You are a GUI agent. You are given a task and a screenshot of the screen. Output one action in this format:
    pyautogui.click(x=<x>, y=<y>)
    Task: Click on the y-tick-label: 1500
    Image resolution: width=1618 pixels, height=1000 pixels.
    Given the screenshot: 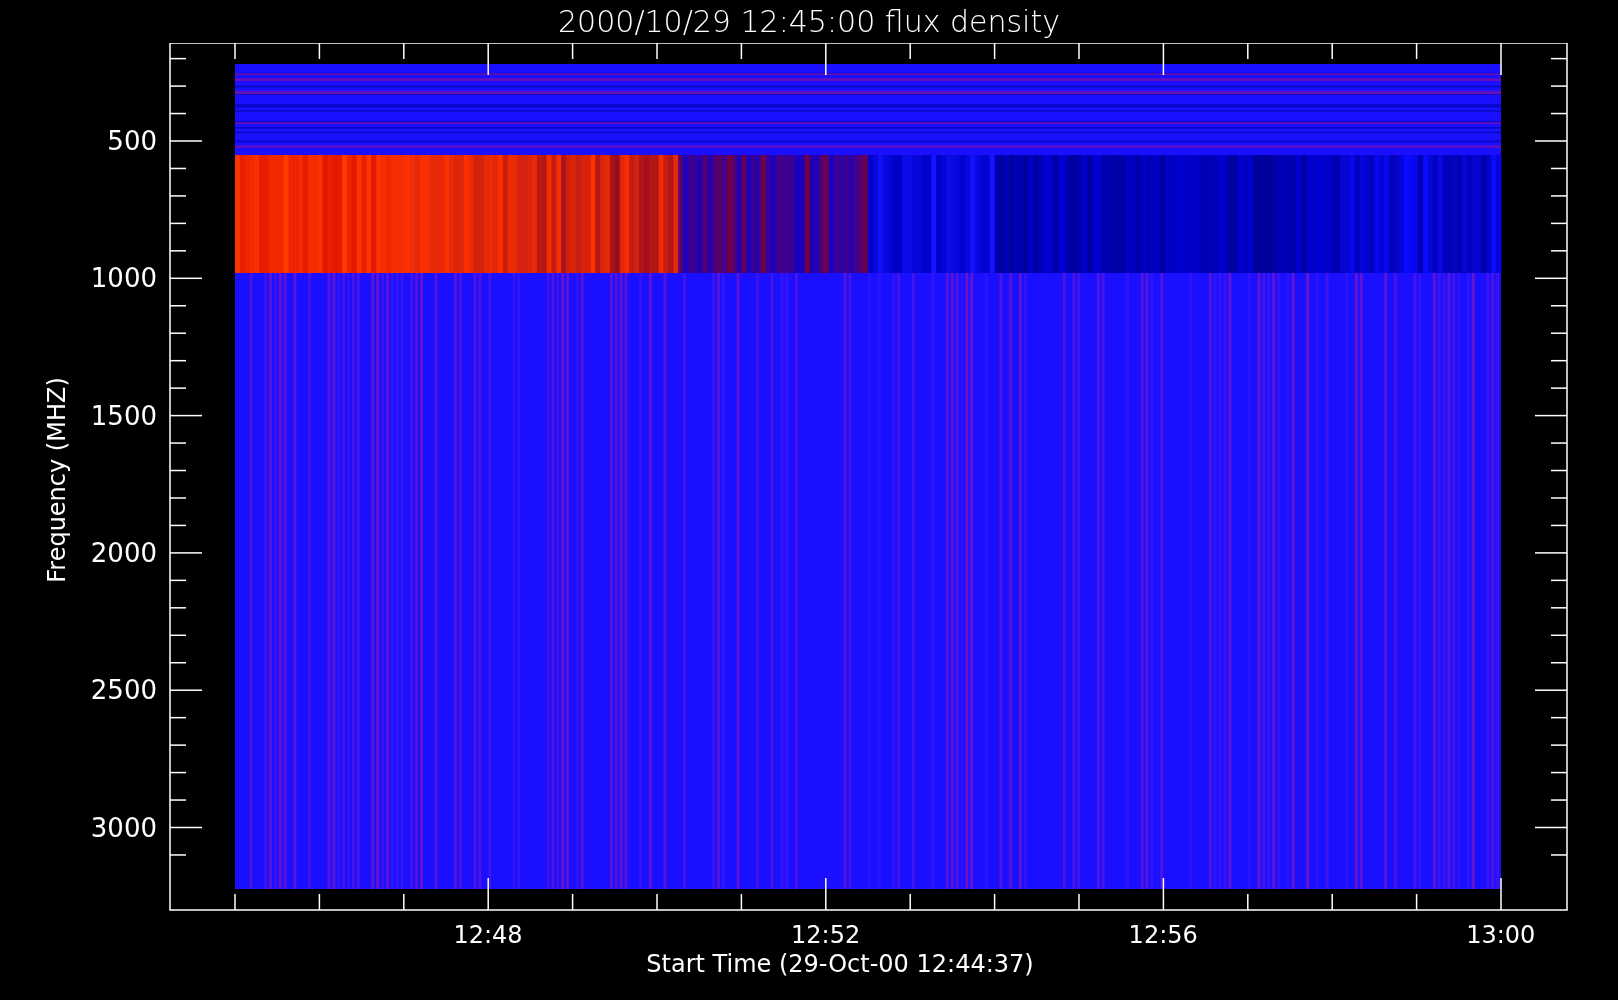 What is the action you would take?
    pyautogui.click(x=123, y=415)
    